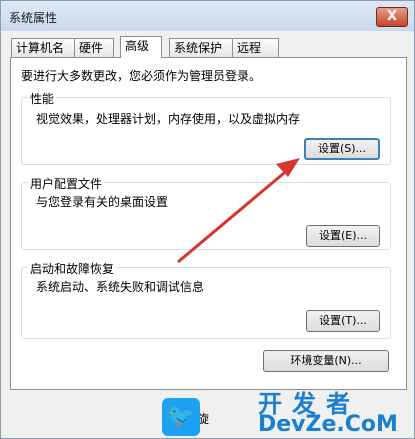 This screenshot has height=439, width=415. I want to click on twitter-bird-icon: 🐦, so click(181, 417).